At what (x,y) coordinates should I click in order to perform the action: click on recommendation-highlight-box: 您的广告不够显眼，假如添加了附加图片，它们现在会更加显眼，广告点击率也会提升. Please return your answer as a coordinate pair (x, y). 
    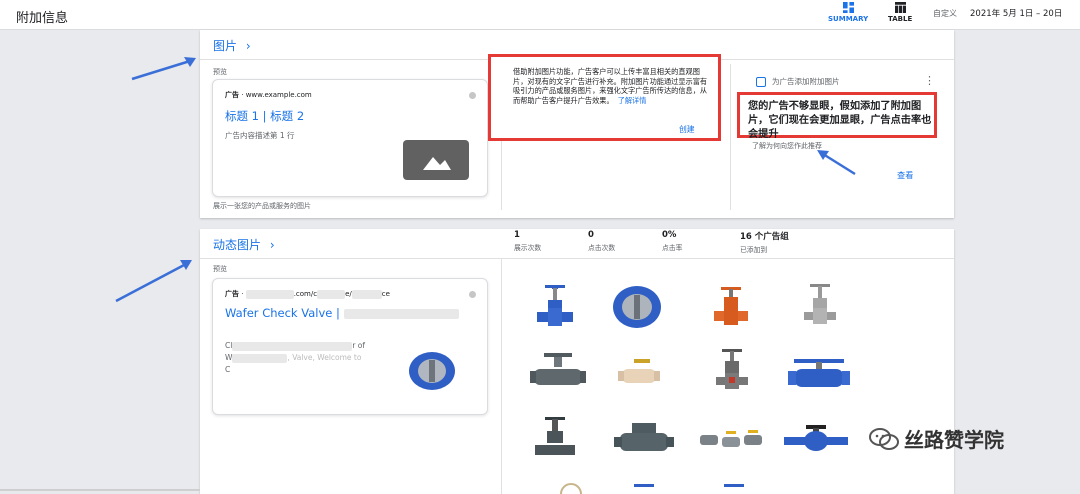
    Looking at the image, I should click on (837, 116).